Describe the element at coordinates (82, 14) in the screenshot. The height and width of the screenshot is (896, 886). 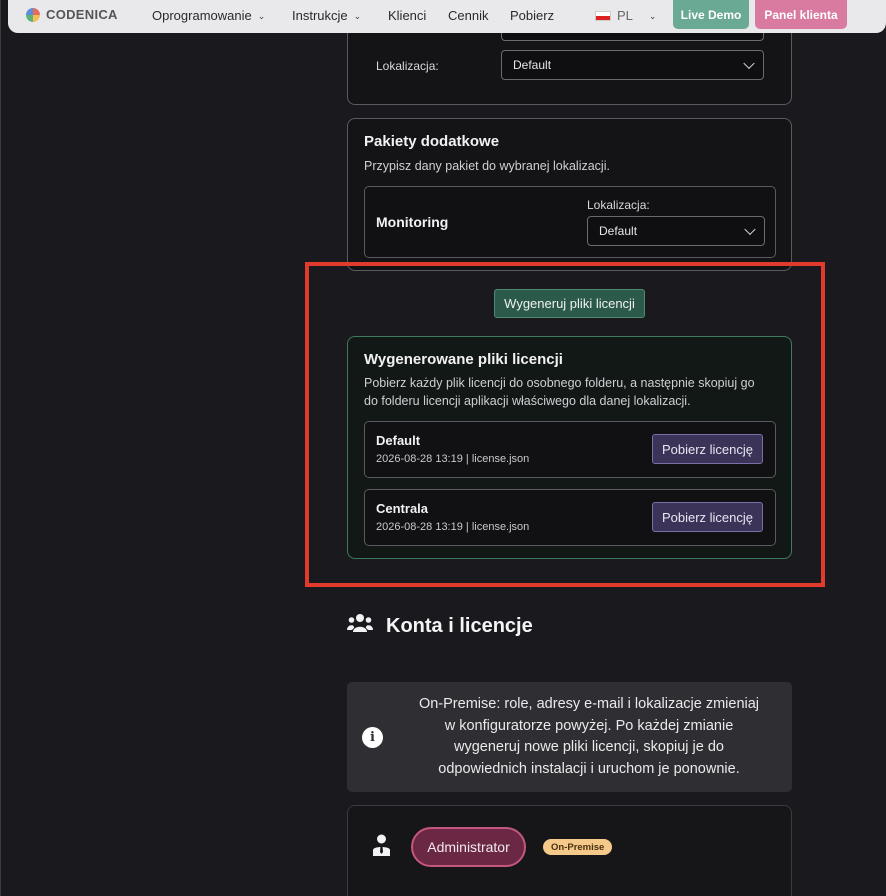
I see `brand-name: CODENICA` at that location.